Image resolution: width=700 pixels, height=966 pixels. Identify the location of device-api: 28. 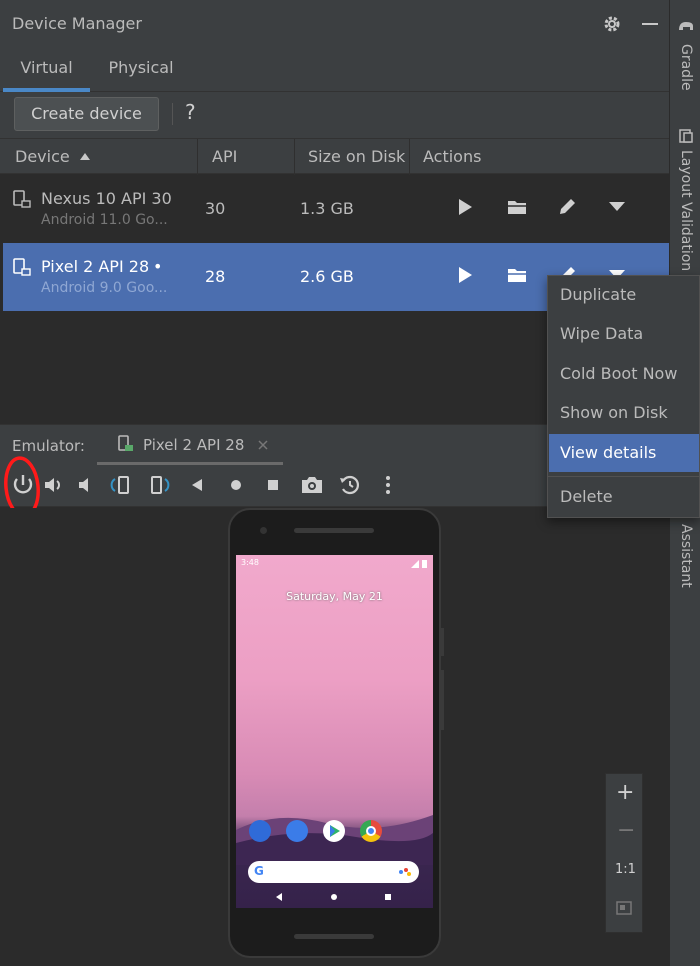
(215, 276).